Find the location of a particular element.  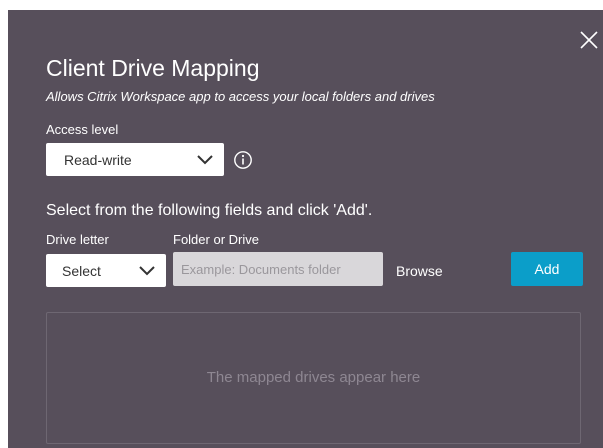

close-icon is located at coordinates (589, 40).